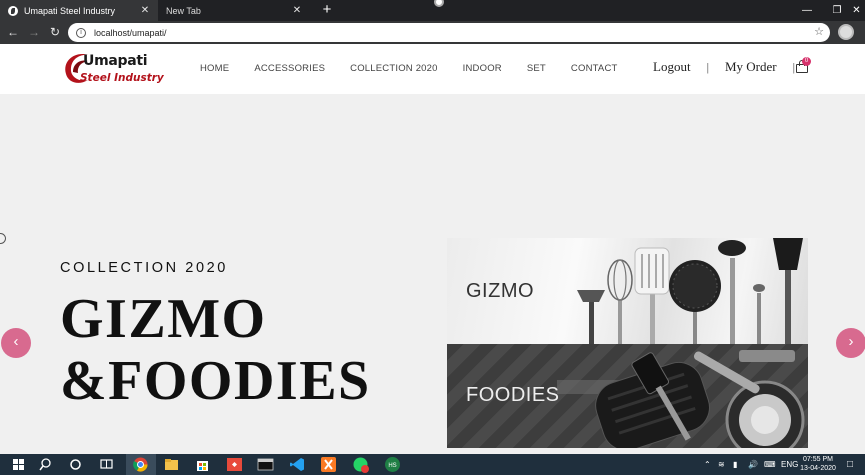 This screenshot has height=475, width=865. I want to click on battery-icon: ▮, so click(735, 464).